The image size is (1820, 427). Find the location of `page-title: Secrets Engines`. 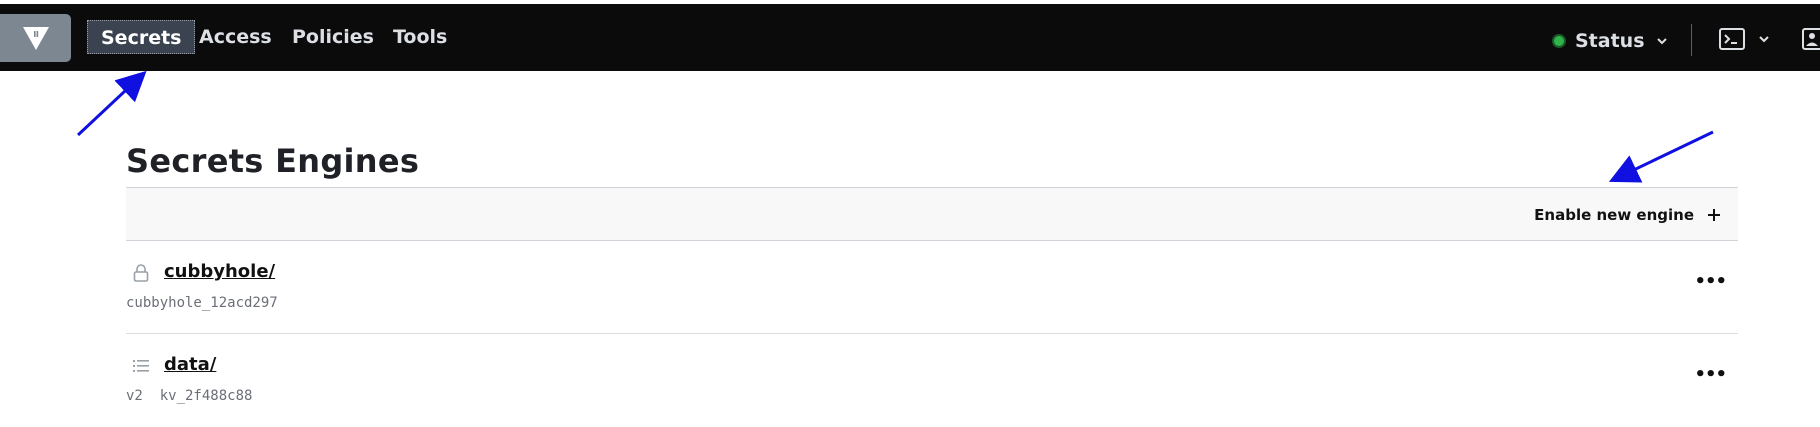

page-title: Secrets Engines is located at coordinates (273, 161).